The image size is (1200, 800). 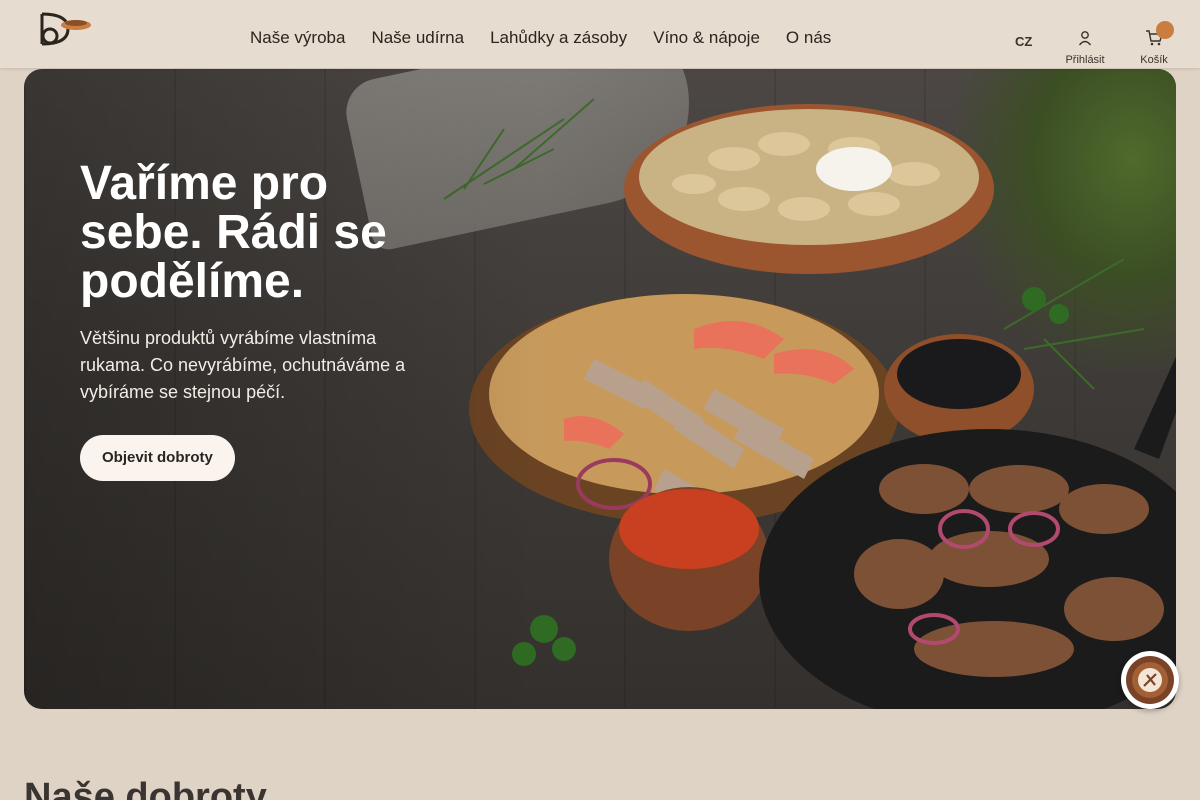 What do you see at coordinates (417, 38) in the screenshot?
I see `nav-item-nase-udirna: Naše udírna` at bounding box center [417, 38].